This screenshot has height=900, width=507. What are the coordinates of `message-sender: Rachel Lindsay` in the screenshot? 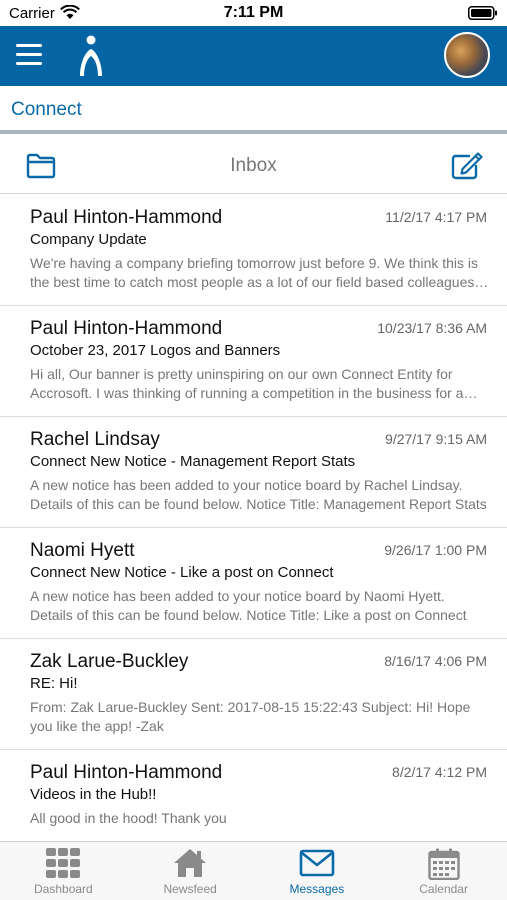 It's located at (95, 439).